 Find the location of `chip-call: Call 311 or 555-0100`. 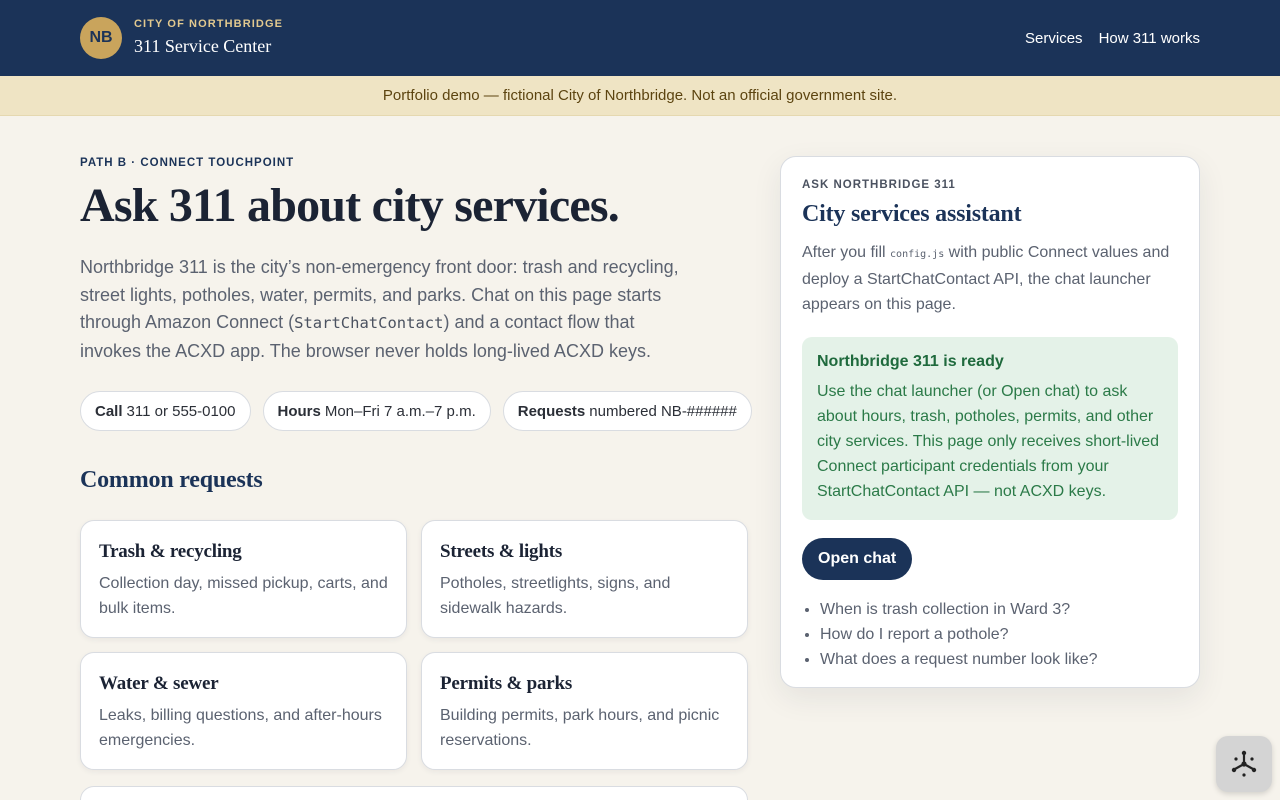

chip-call: Call 311 or 555-0100 is located at coordinates (165, 411).